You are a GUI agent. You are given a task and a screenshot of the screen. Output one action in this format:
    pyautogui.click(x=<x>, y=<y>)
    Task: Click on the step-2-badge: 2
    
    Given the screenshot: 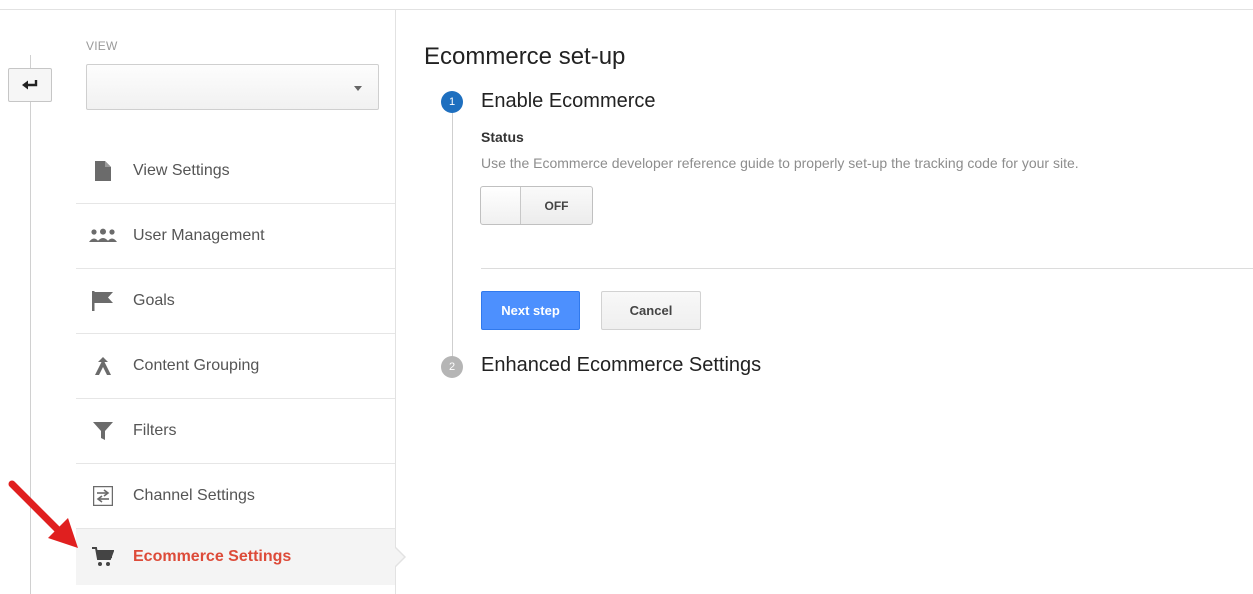 What is the action you would take?
    pyautogui.click(x=452, y=367)
    